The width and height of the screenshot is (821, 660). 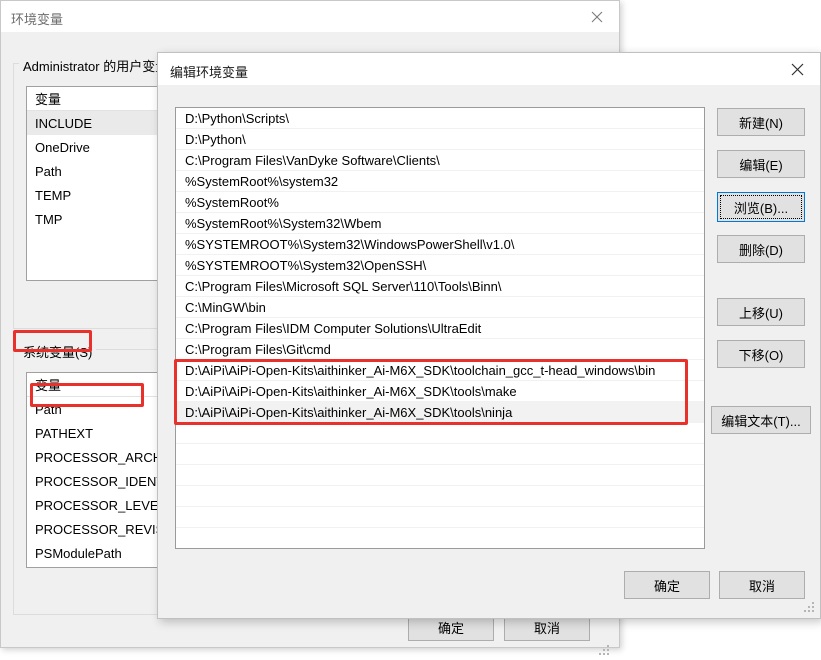 What do you see at coordinates (440, 118) in the screenshot?
I see `list-item: D:\Python\Scripts\` at bounding box center [440, 118].